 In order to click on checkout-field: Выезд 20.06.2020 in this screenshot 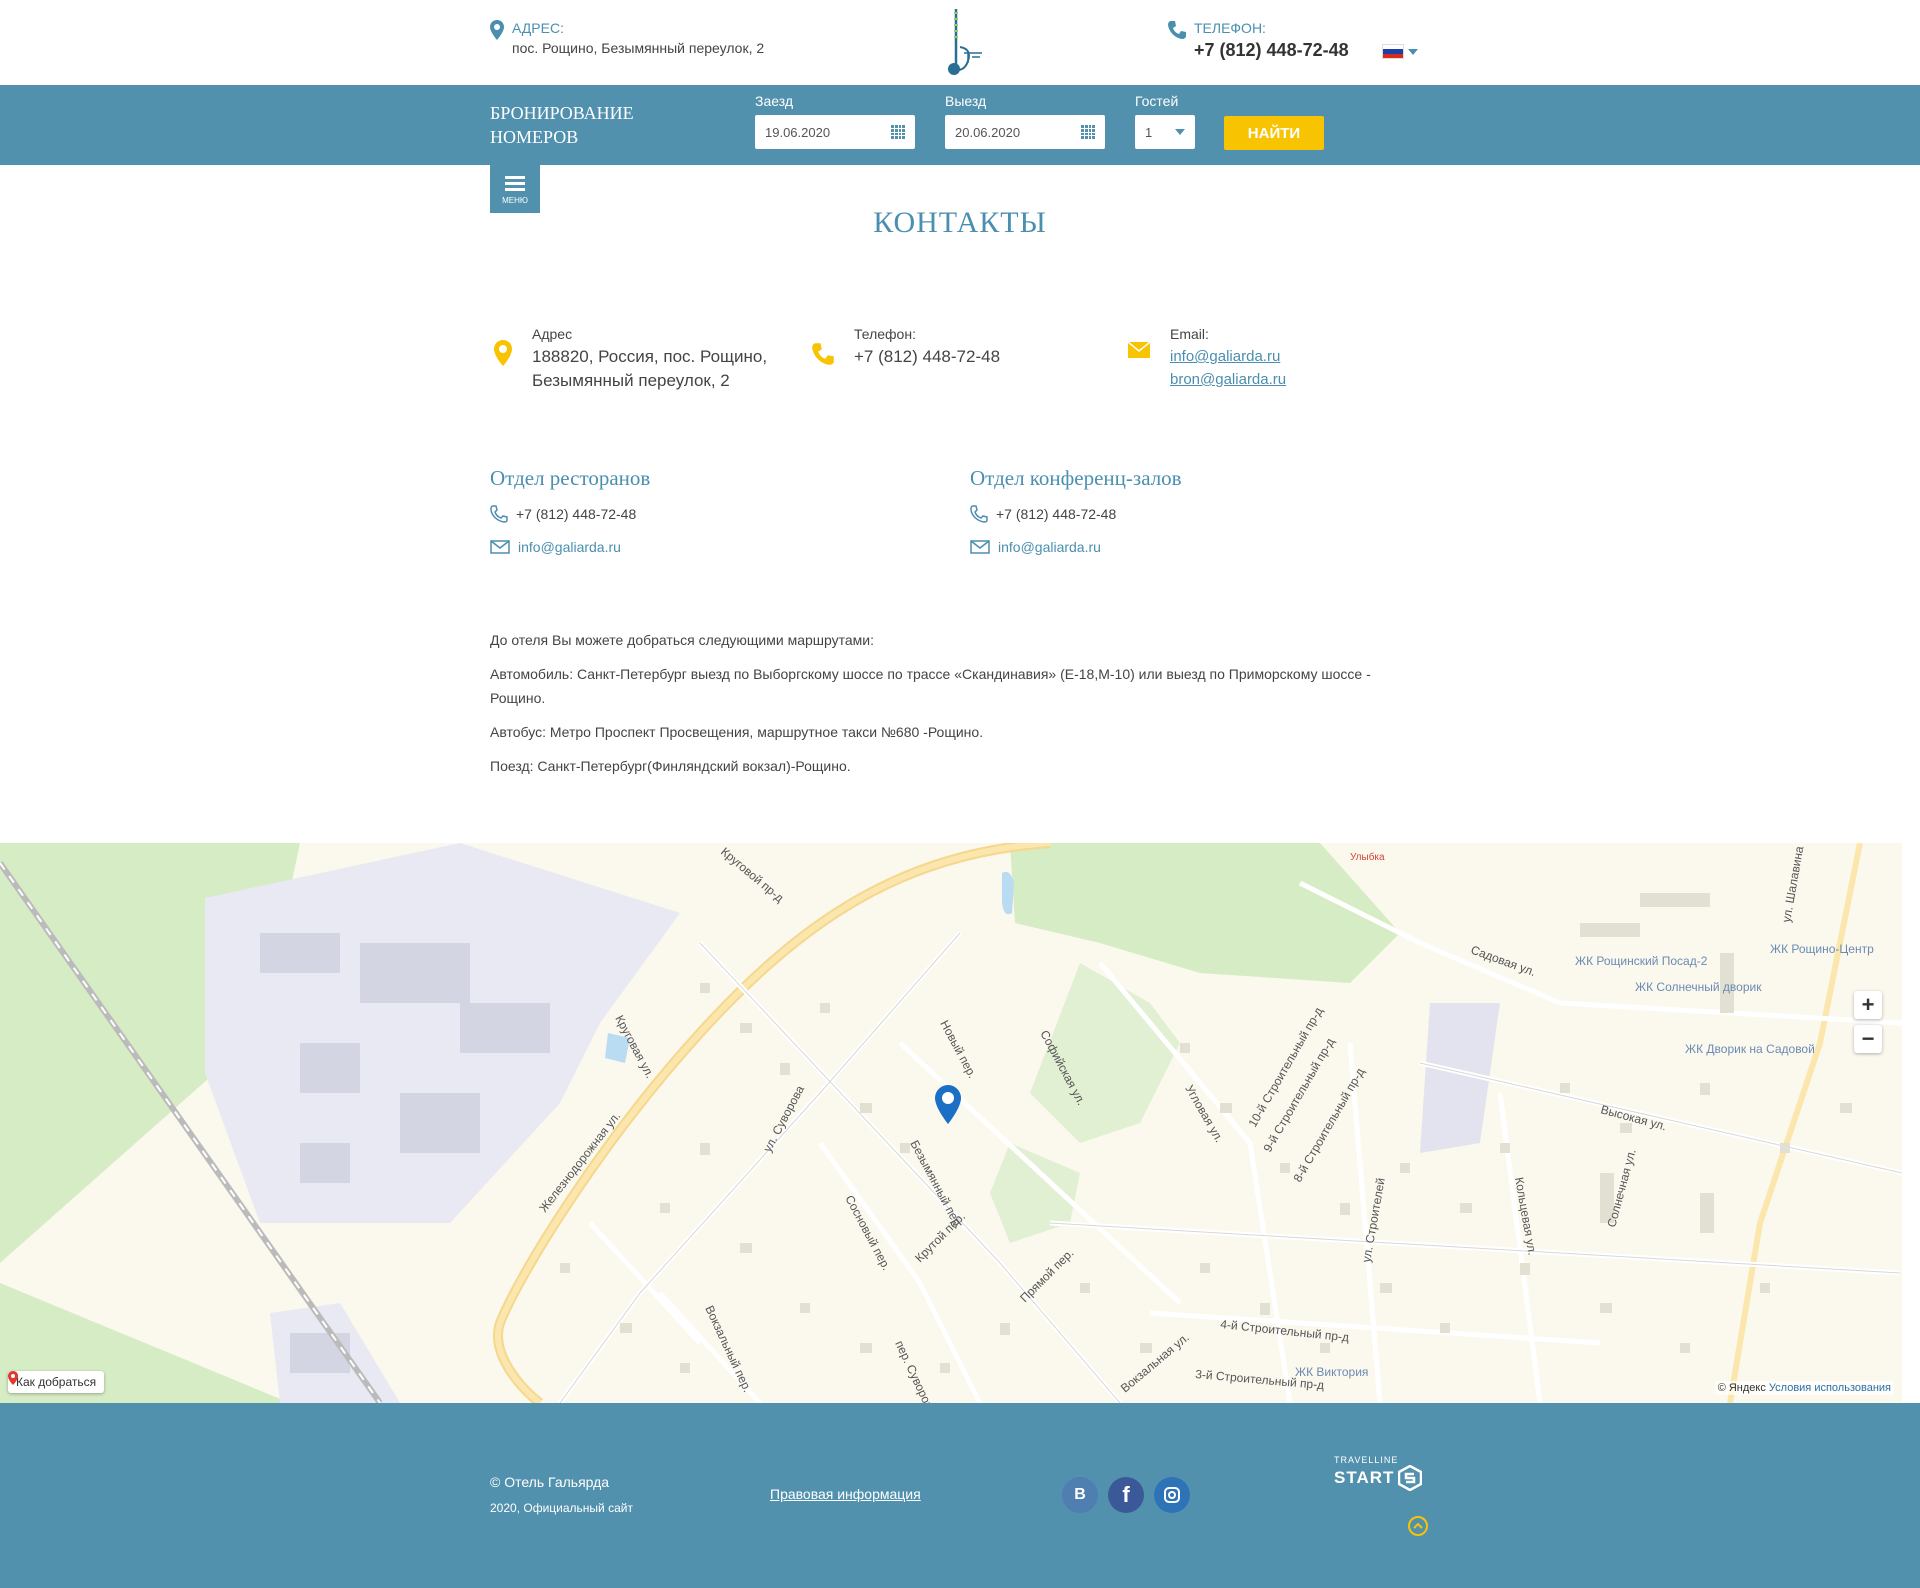, I will do `click(1025, 121)`.